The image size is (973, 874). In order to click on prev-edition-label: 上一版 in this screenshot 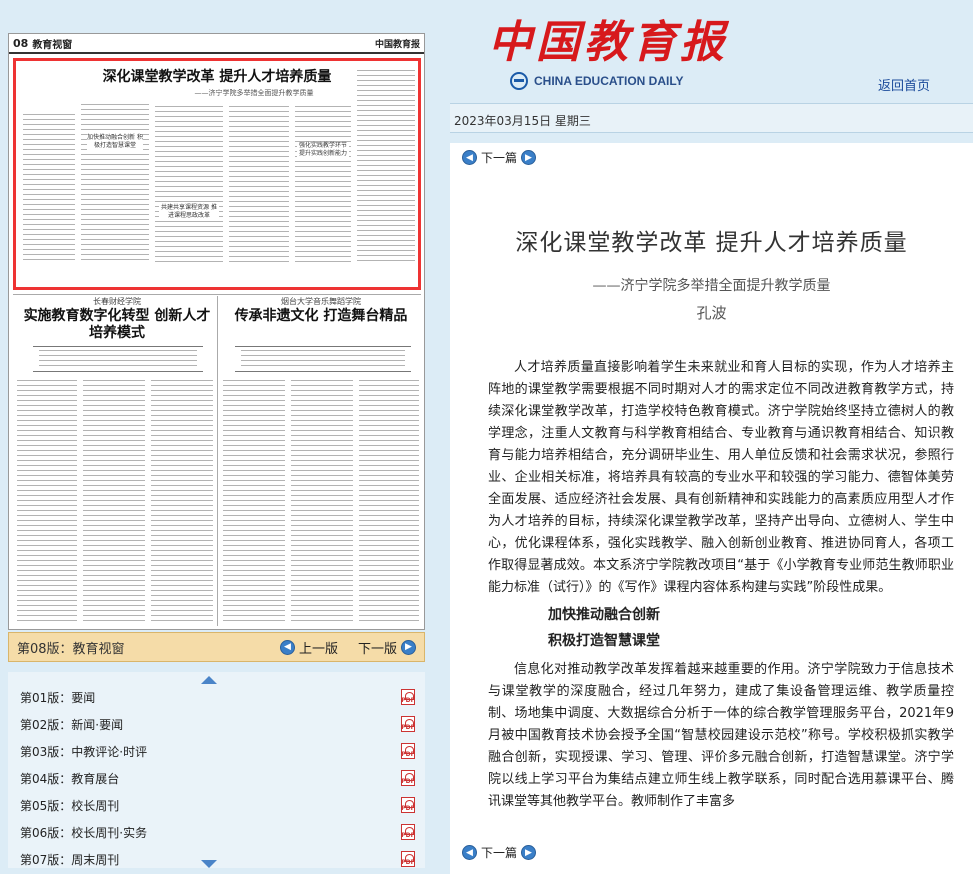, I will do `click(318, 649)`.